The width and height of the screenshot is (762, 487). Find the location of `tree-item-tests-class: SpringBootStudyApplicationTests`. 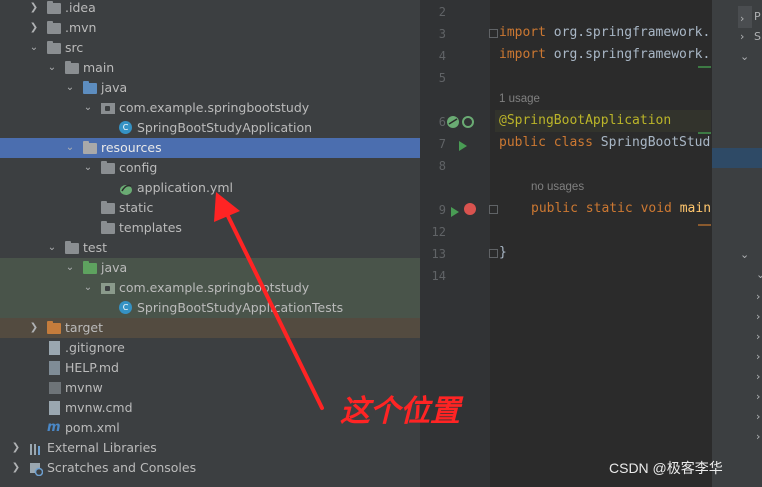

tree-item-tests-class: SpringBootStudyApplicationTests is located at coordinates (210, 308).